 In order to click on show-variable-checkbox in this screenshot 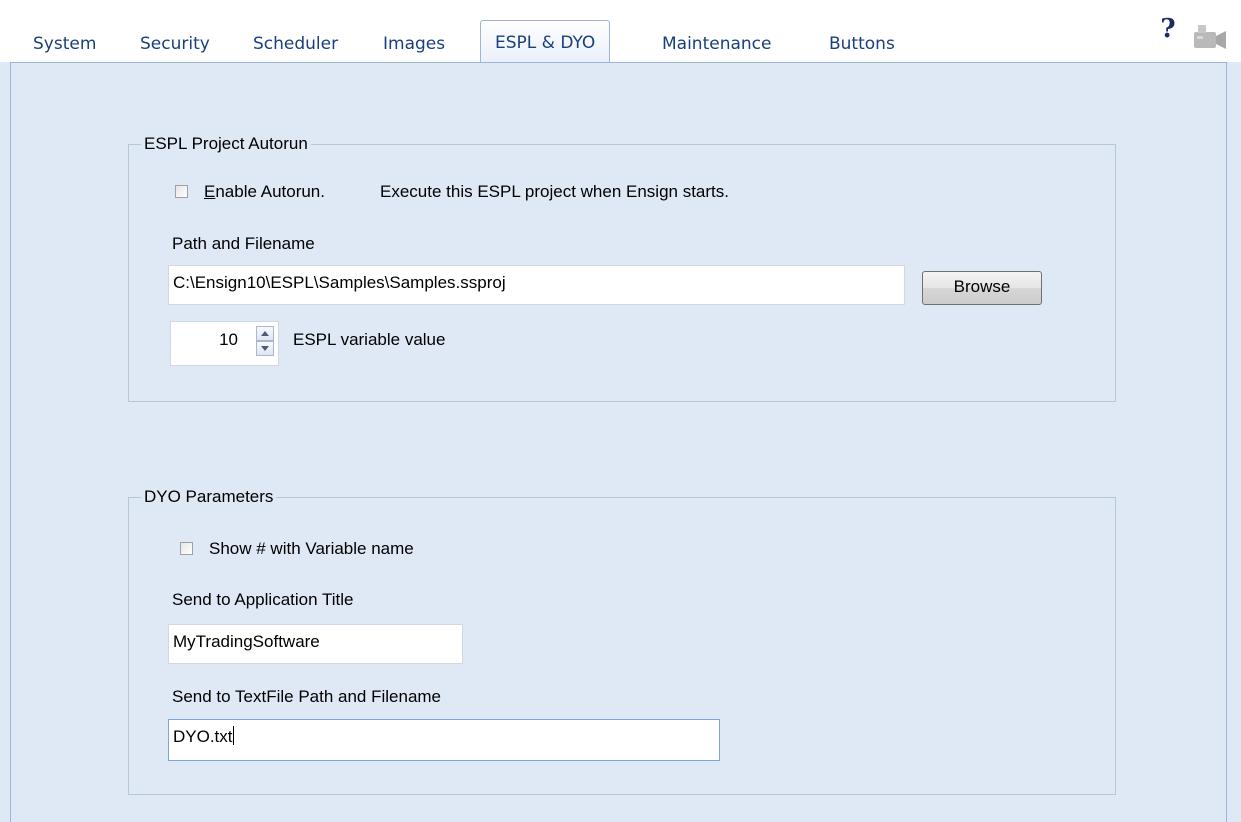, I will do `click(186, 548)`.